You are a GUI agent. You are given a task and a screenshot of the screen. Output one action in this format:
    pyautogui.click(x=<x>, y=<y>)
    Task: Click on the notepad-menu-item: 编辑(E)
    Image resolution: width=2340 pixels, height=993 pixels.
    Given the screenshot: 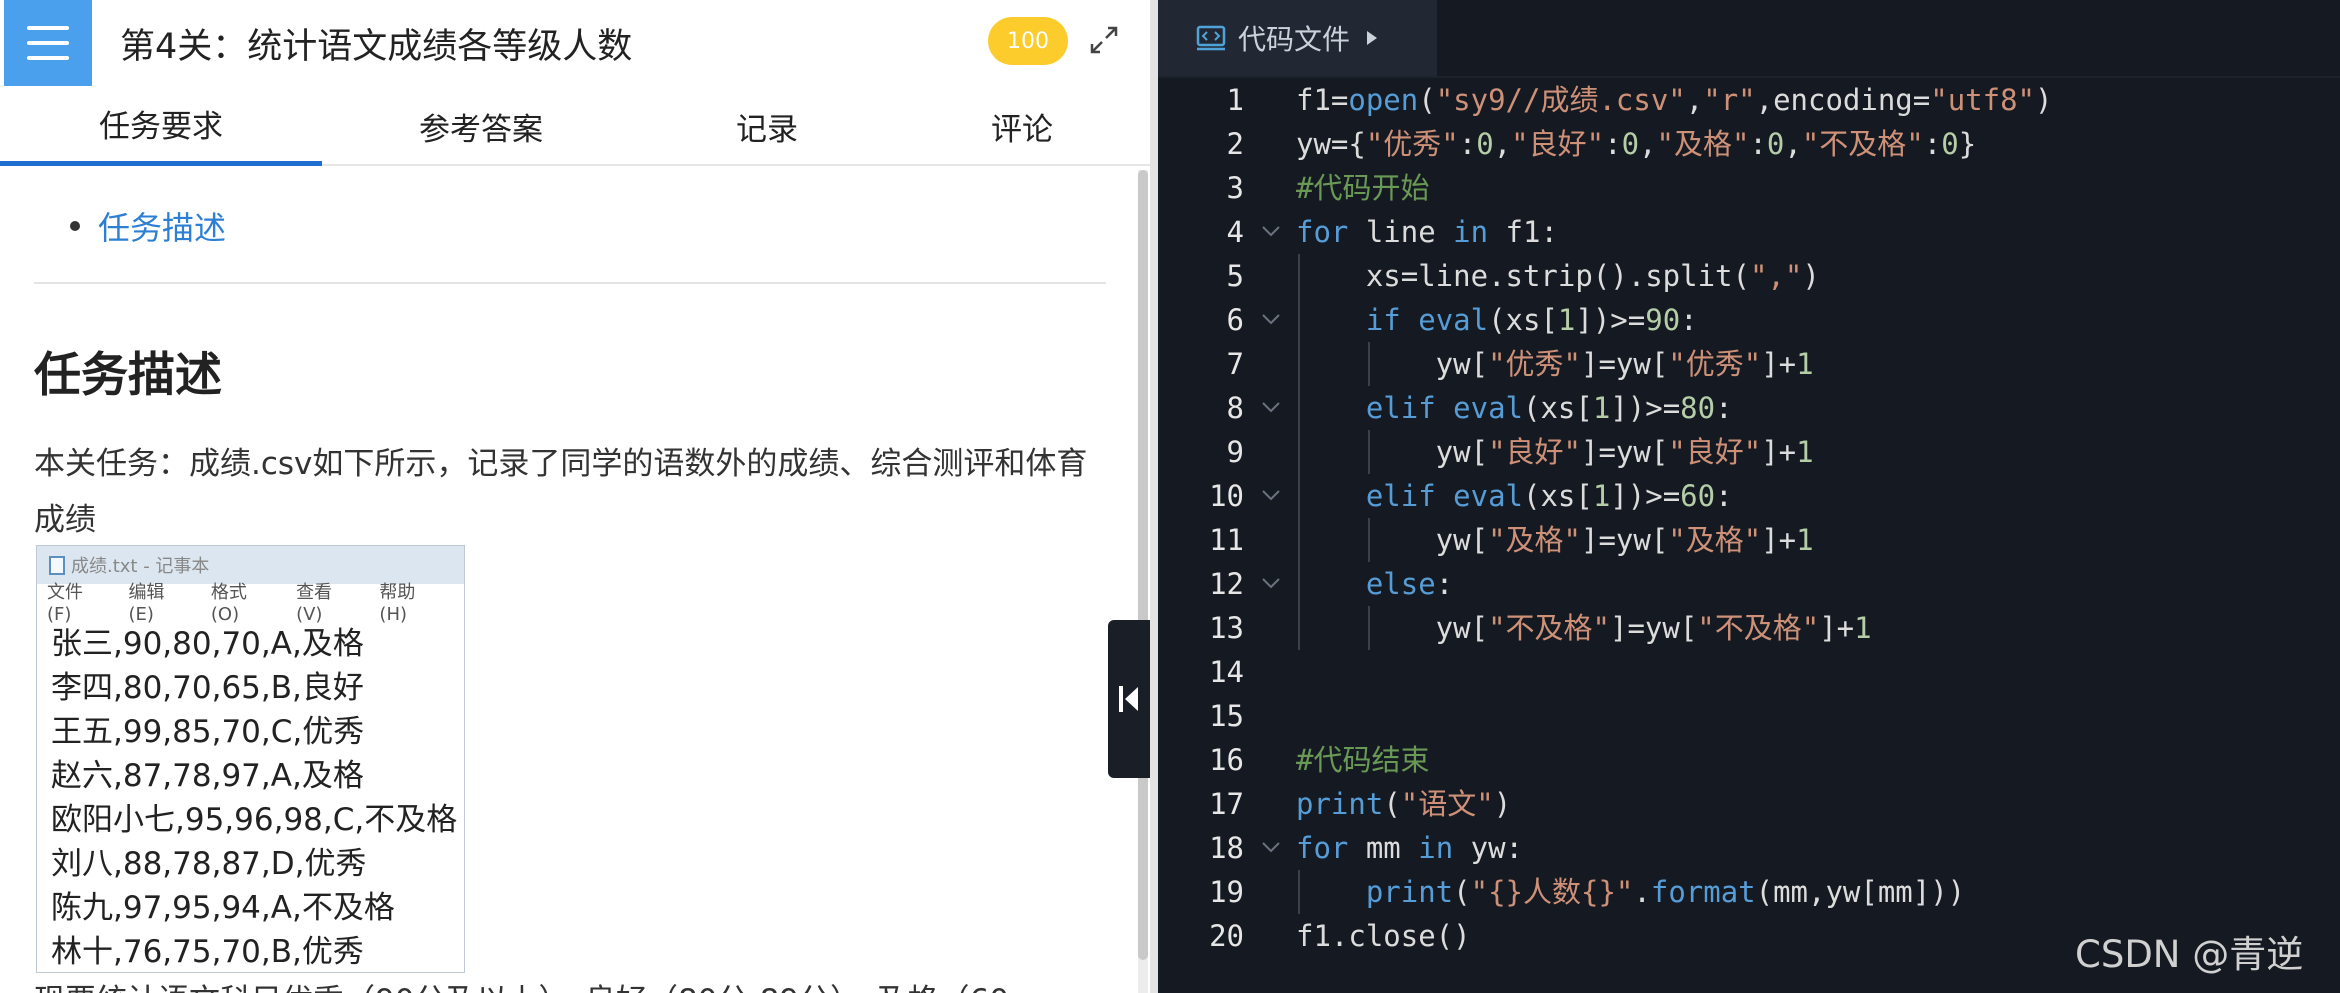 What is the action you would take?
    pyautogui.click(x=146, y=603)
    